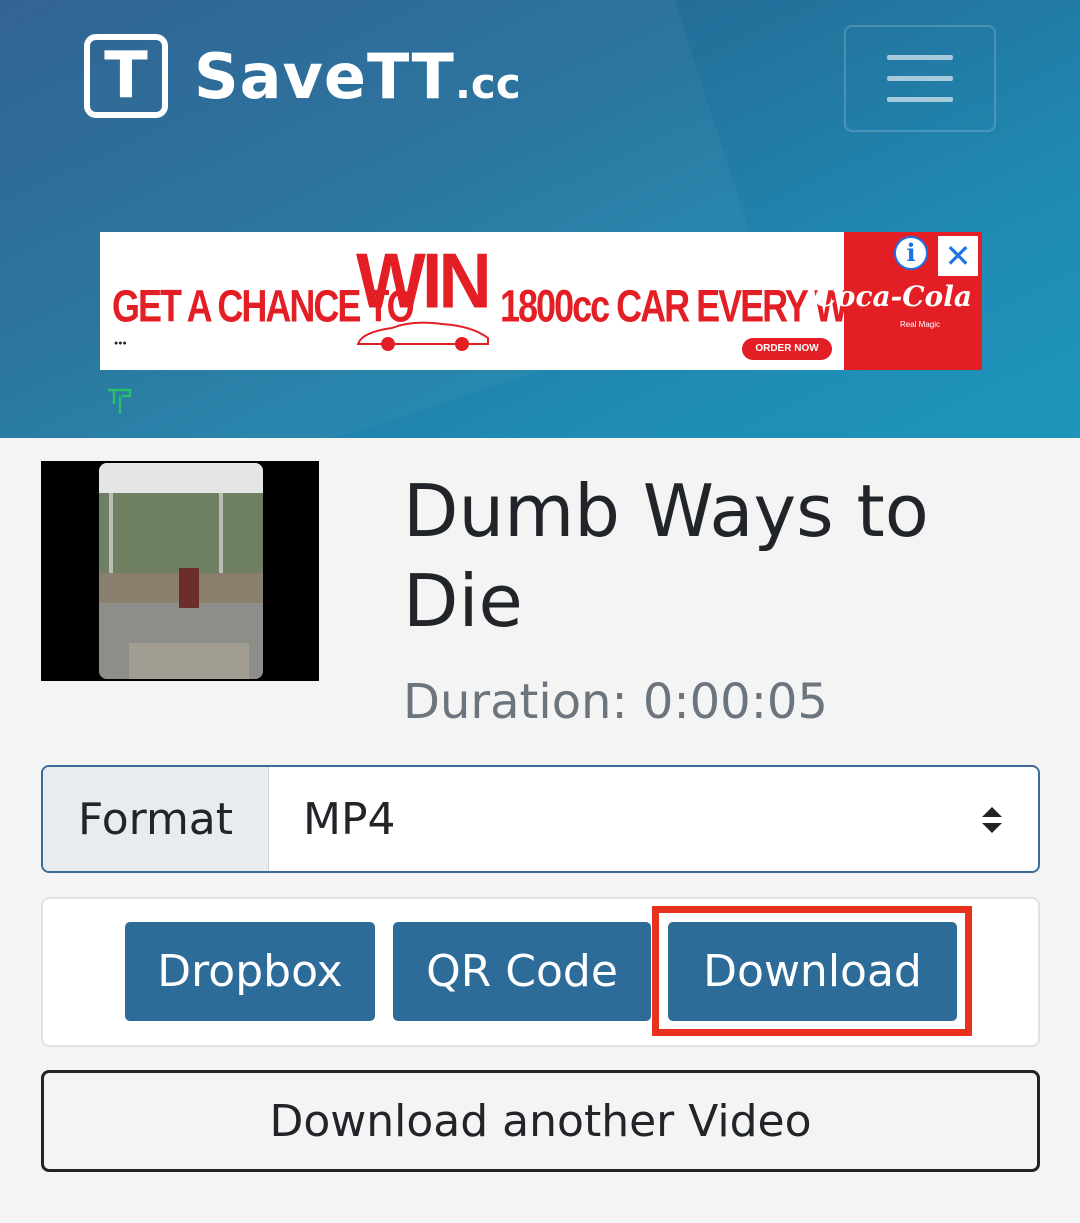 This screenshot has height=1223, width=1080. I want to click on format-select-group: Format MP4, so click(540, 819).